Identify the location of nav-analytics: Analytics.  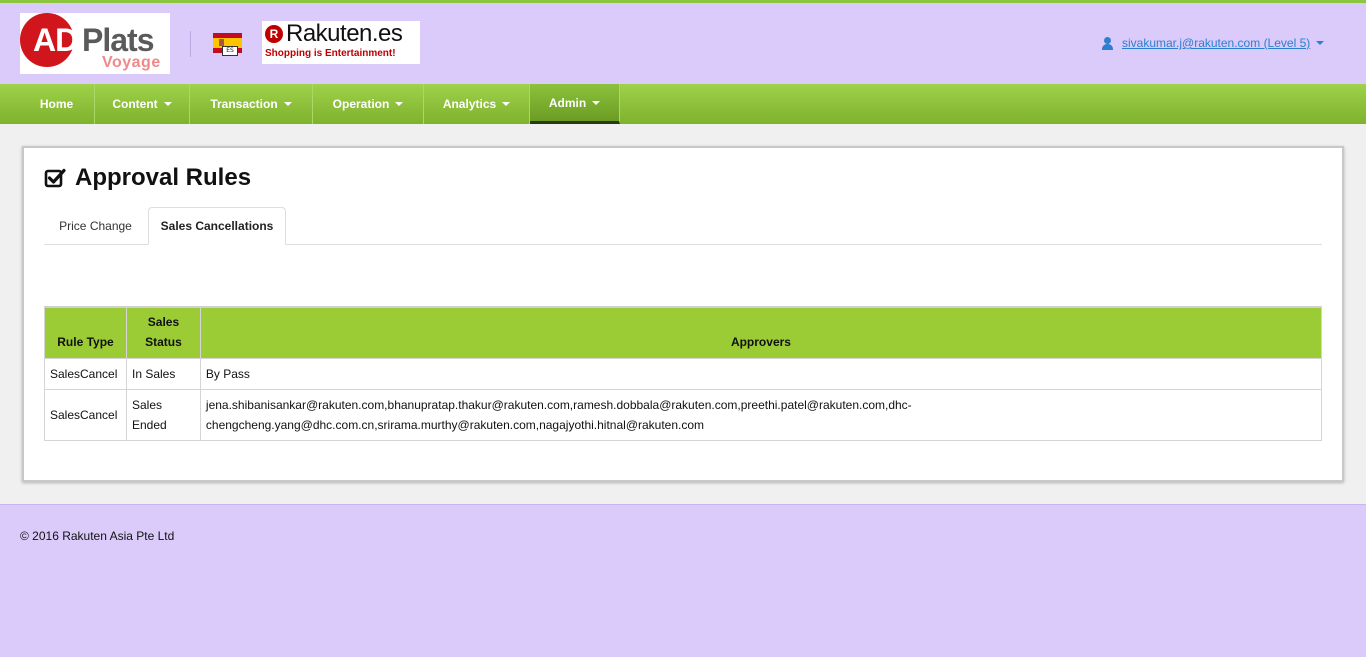
(477, 104).